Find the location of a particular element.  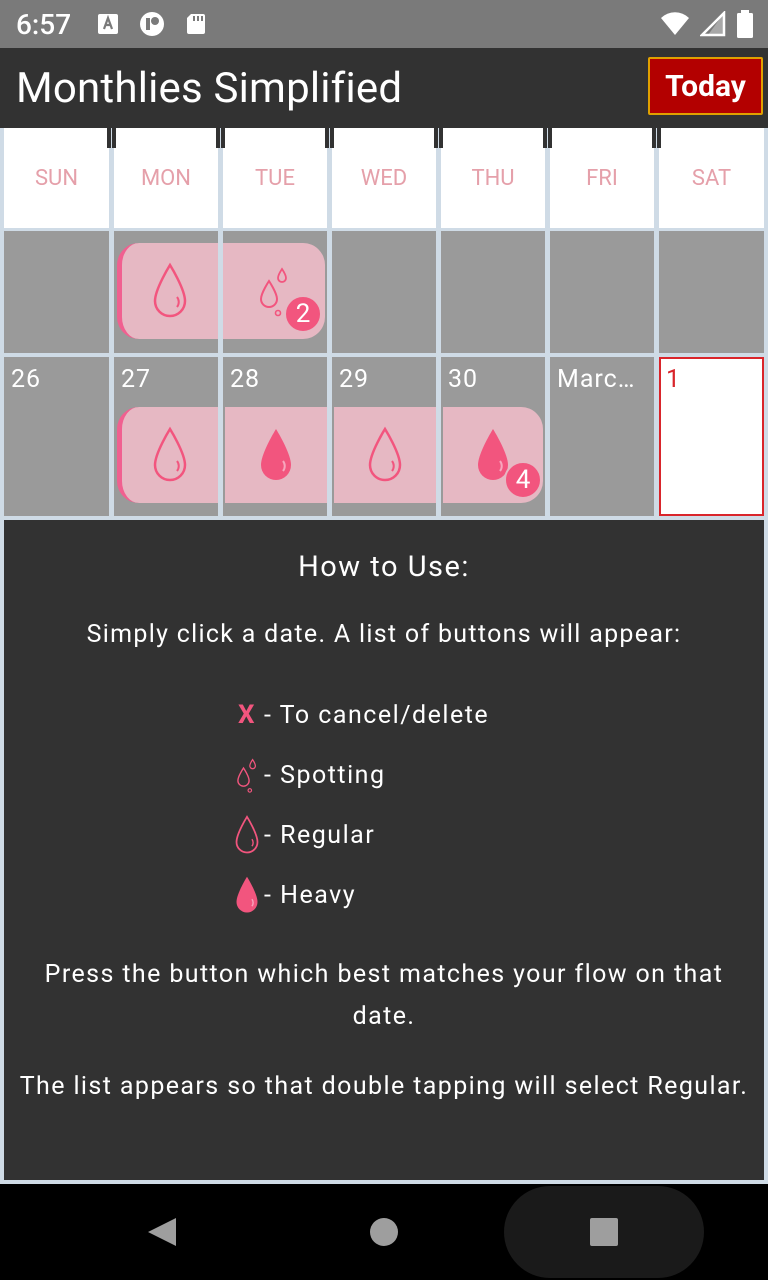

legend-label: - Regular is located at coordinates (320, 835).